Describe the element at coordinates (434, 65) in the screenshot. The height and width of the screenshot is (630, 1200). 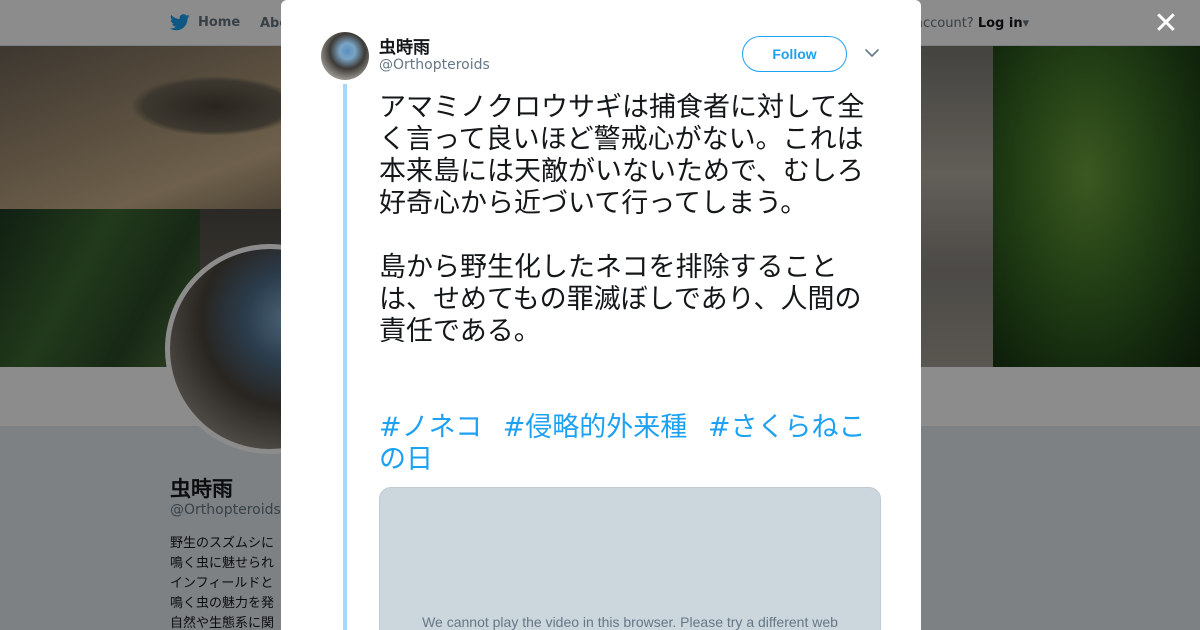
I see `author-handle: @Orthopteroids` at that location.